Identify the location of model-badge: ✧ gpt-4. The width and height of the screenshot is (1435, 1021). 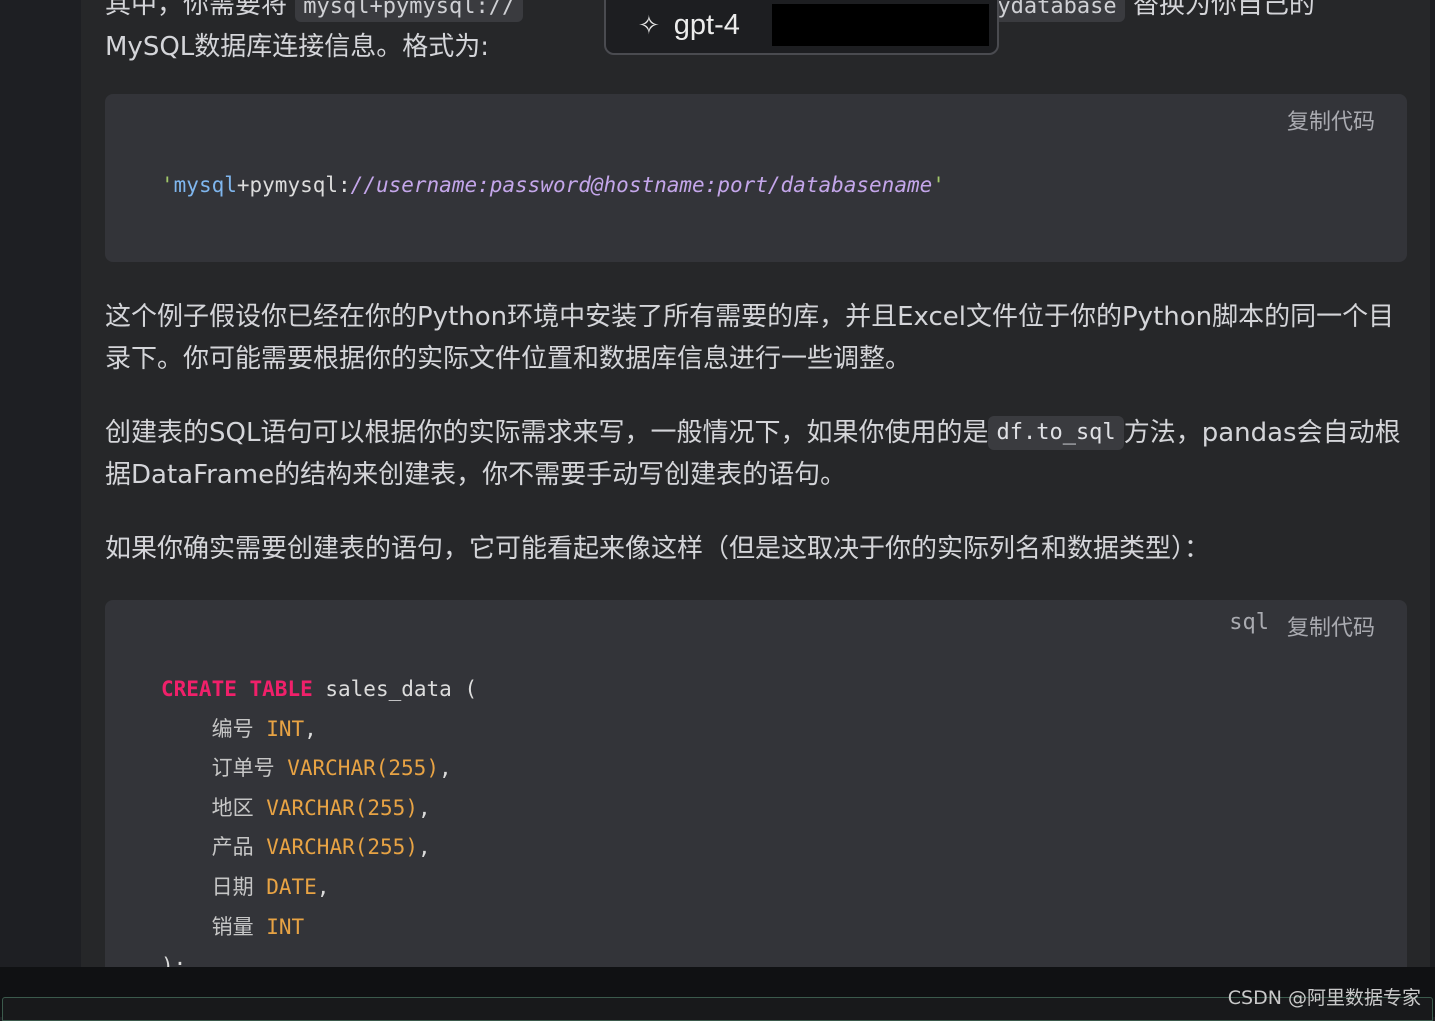
(801, 27).